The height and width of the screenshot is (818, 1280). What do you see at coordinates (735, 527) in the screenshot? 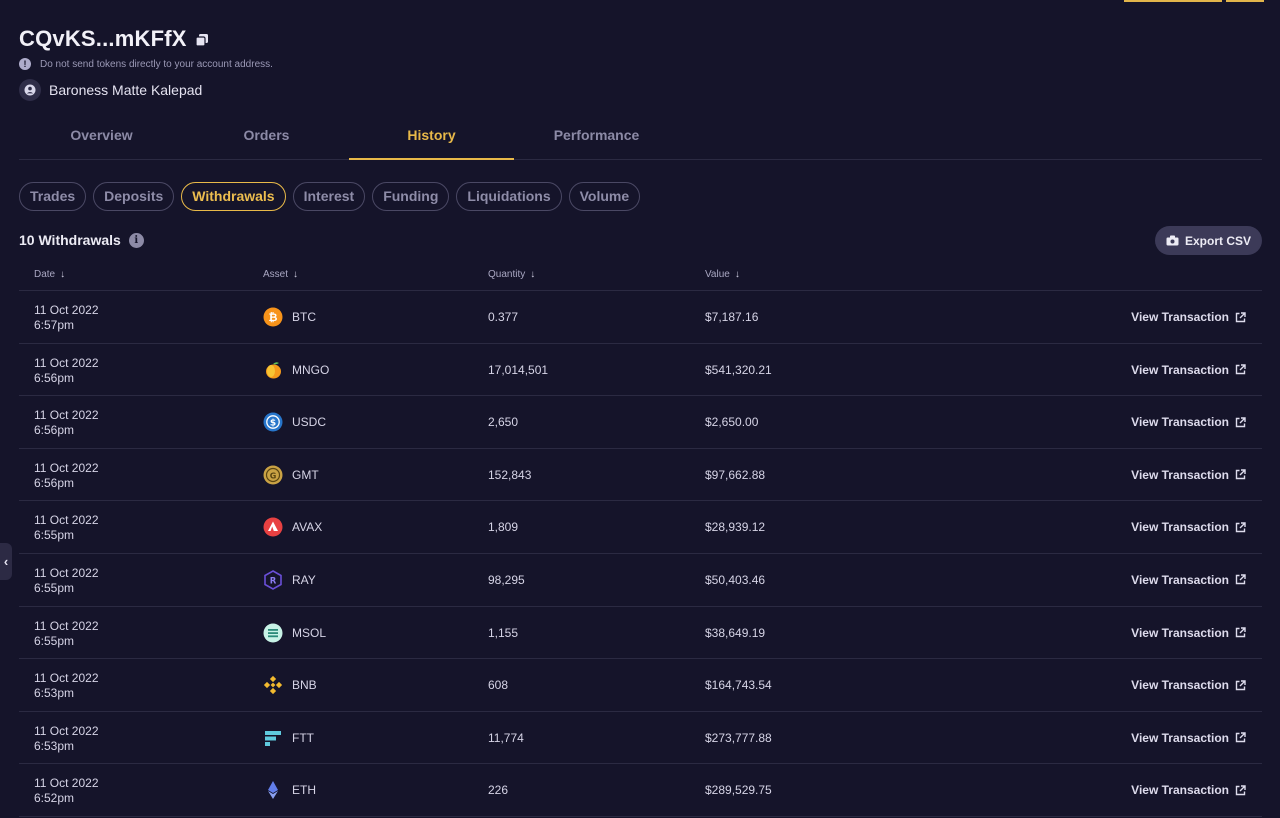
I see `row-value: $28,939.12` at bounding box center [735, 527].